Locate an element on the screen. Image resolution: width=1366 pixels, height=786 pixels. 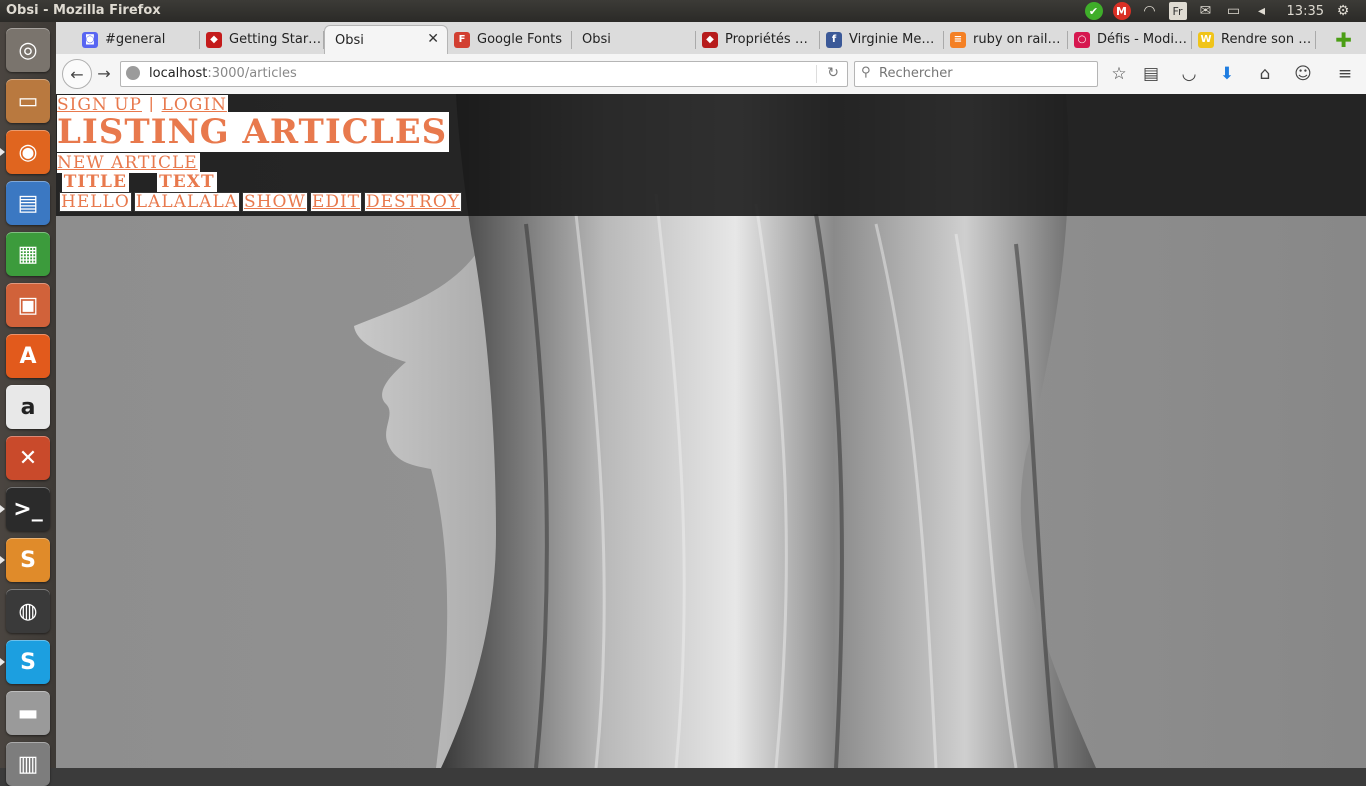
search-bar: ⚲ is located at coordinates (976, 74).